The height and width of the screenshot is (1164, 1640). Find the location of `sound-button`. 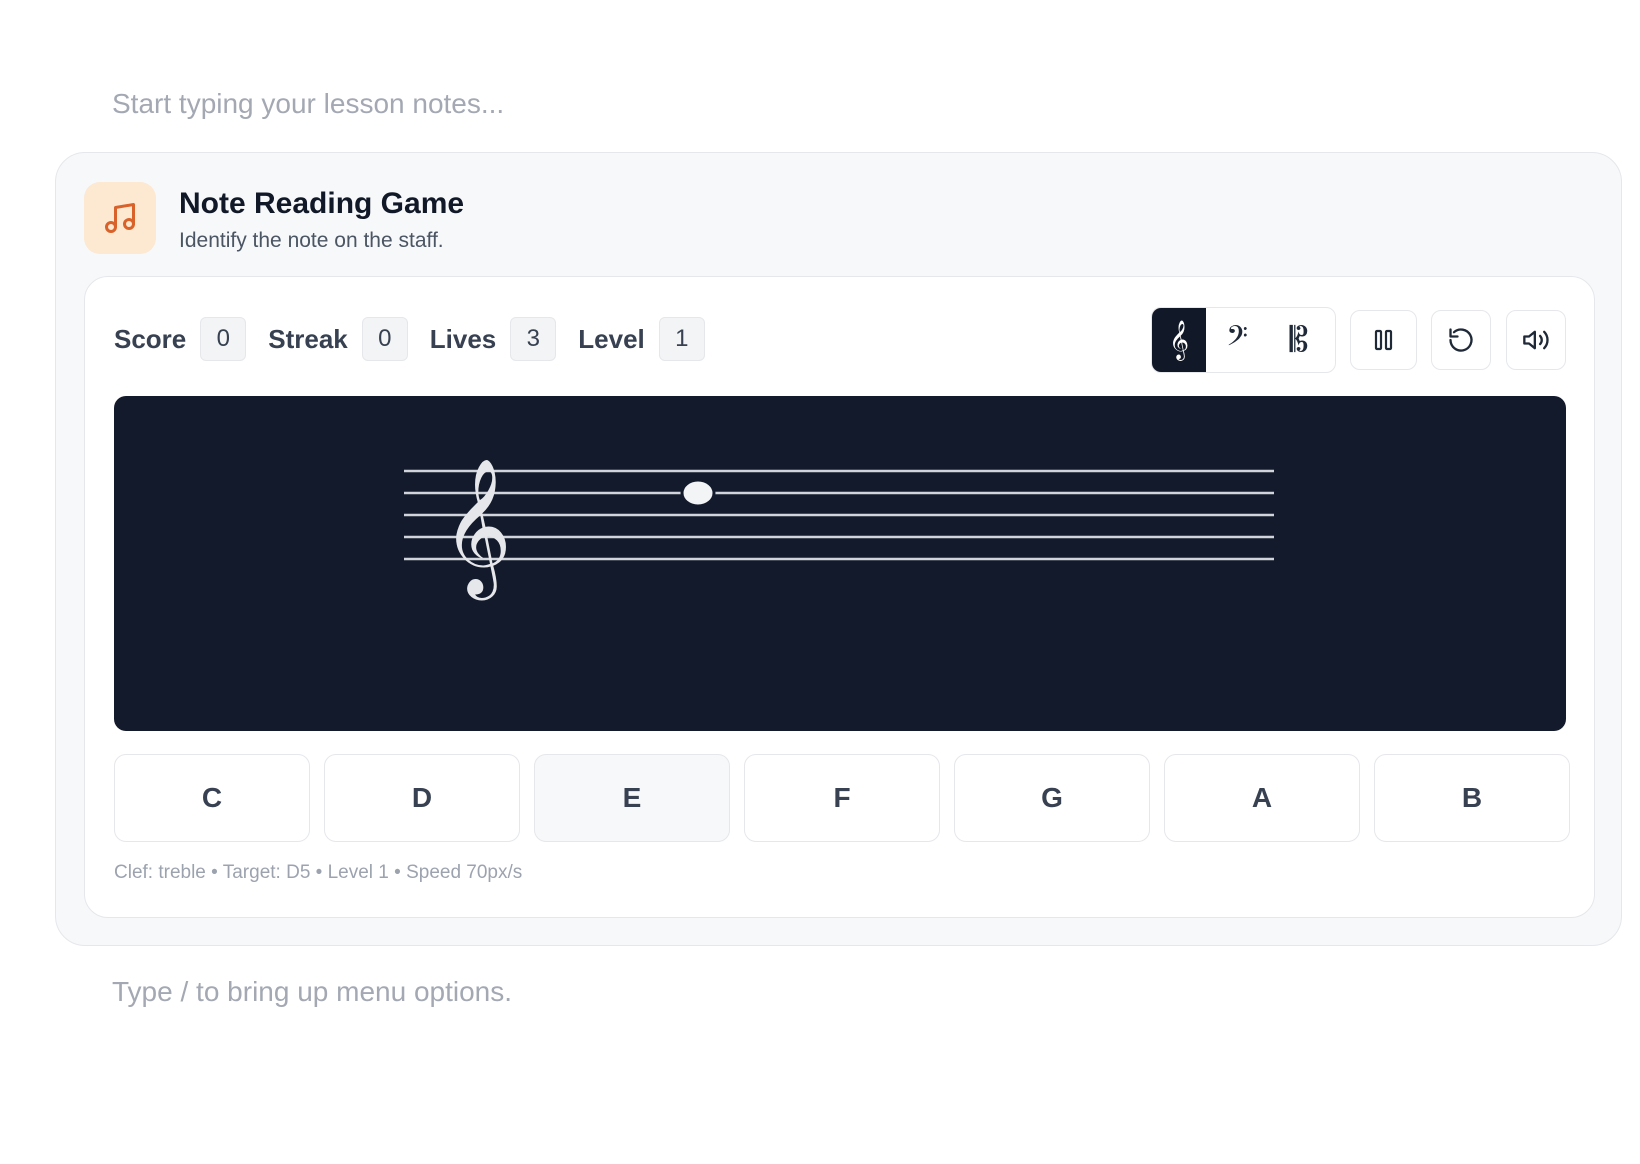

sound-button is located at coordinates (1536, 340).